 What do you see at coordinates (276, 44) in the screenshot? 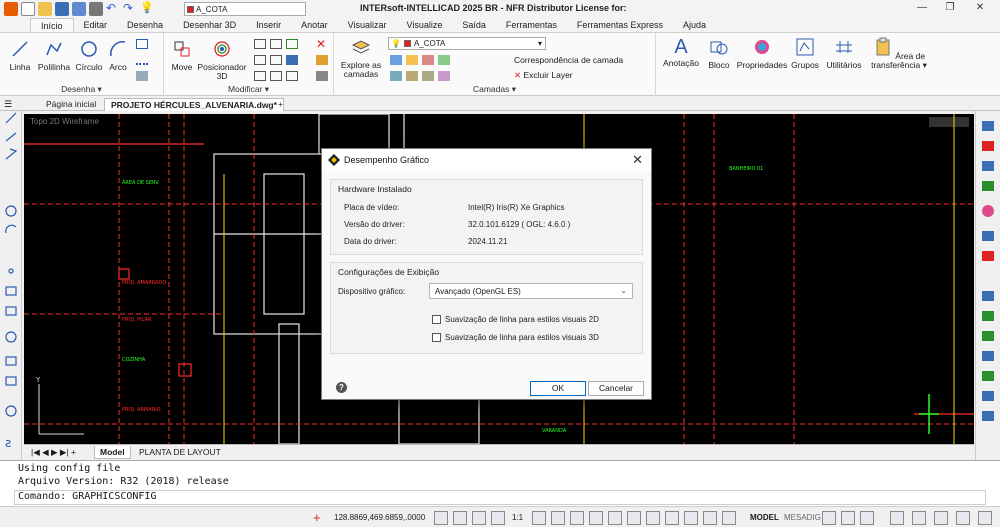
I see `mirror-icon` at bounding box center [276, 44].